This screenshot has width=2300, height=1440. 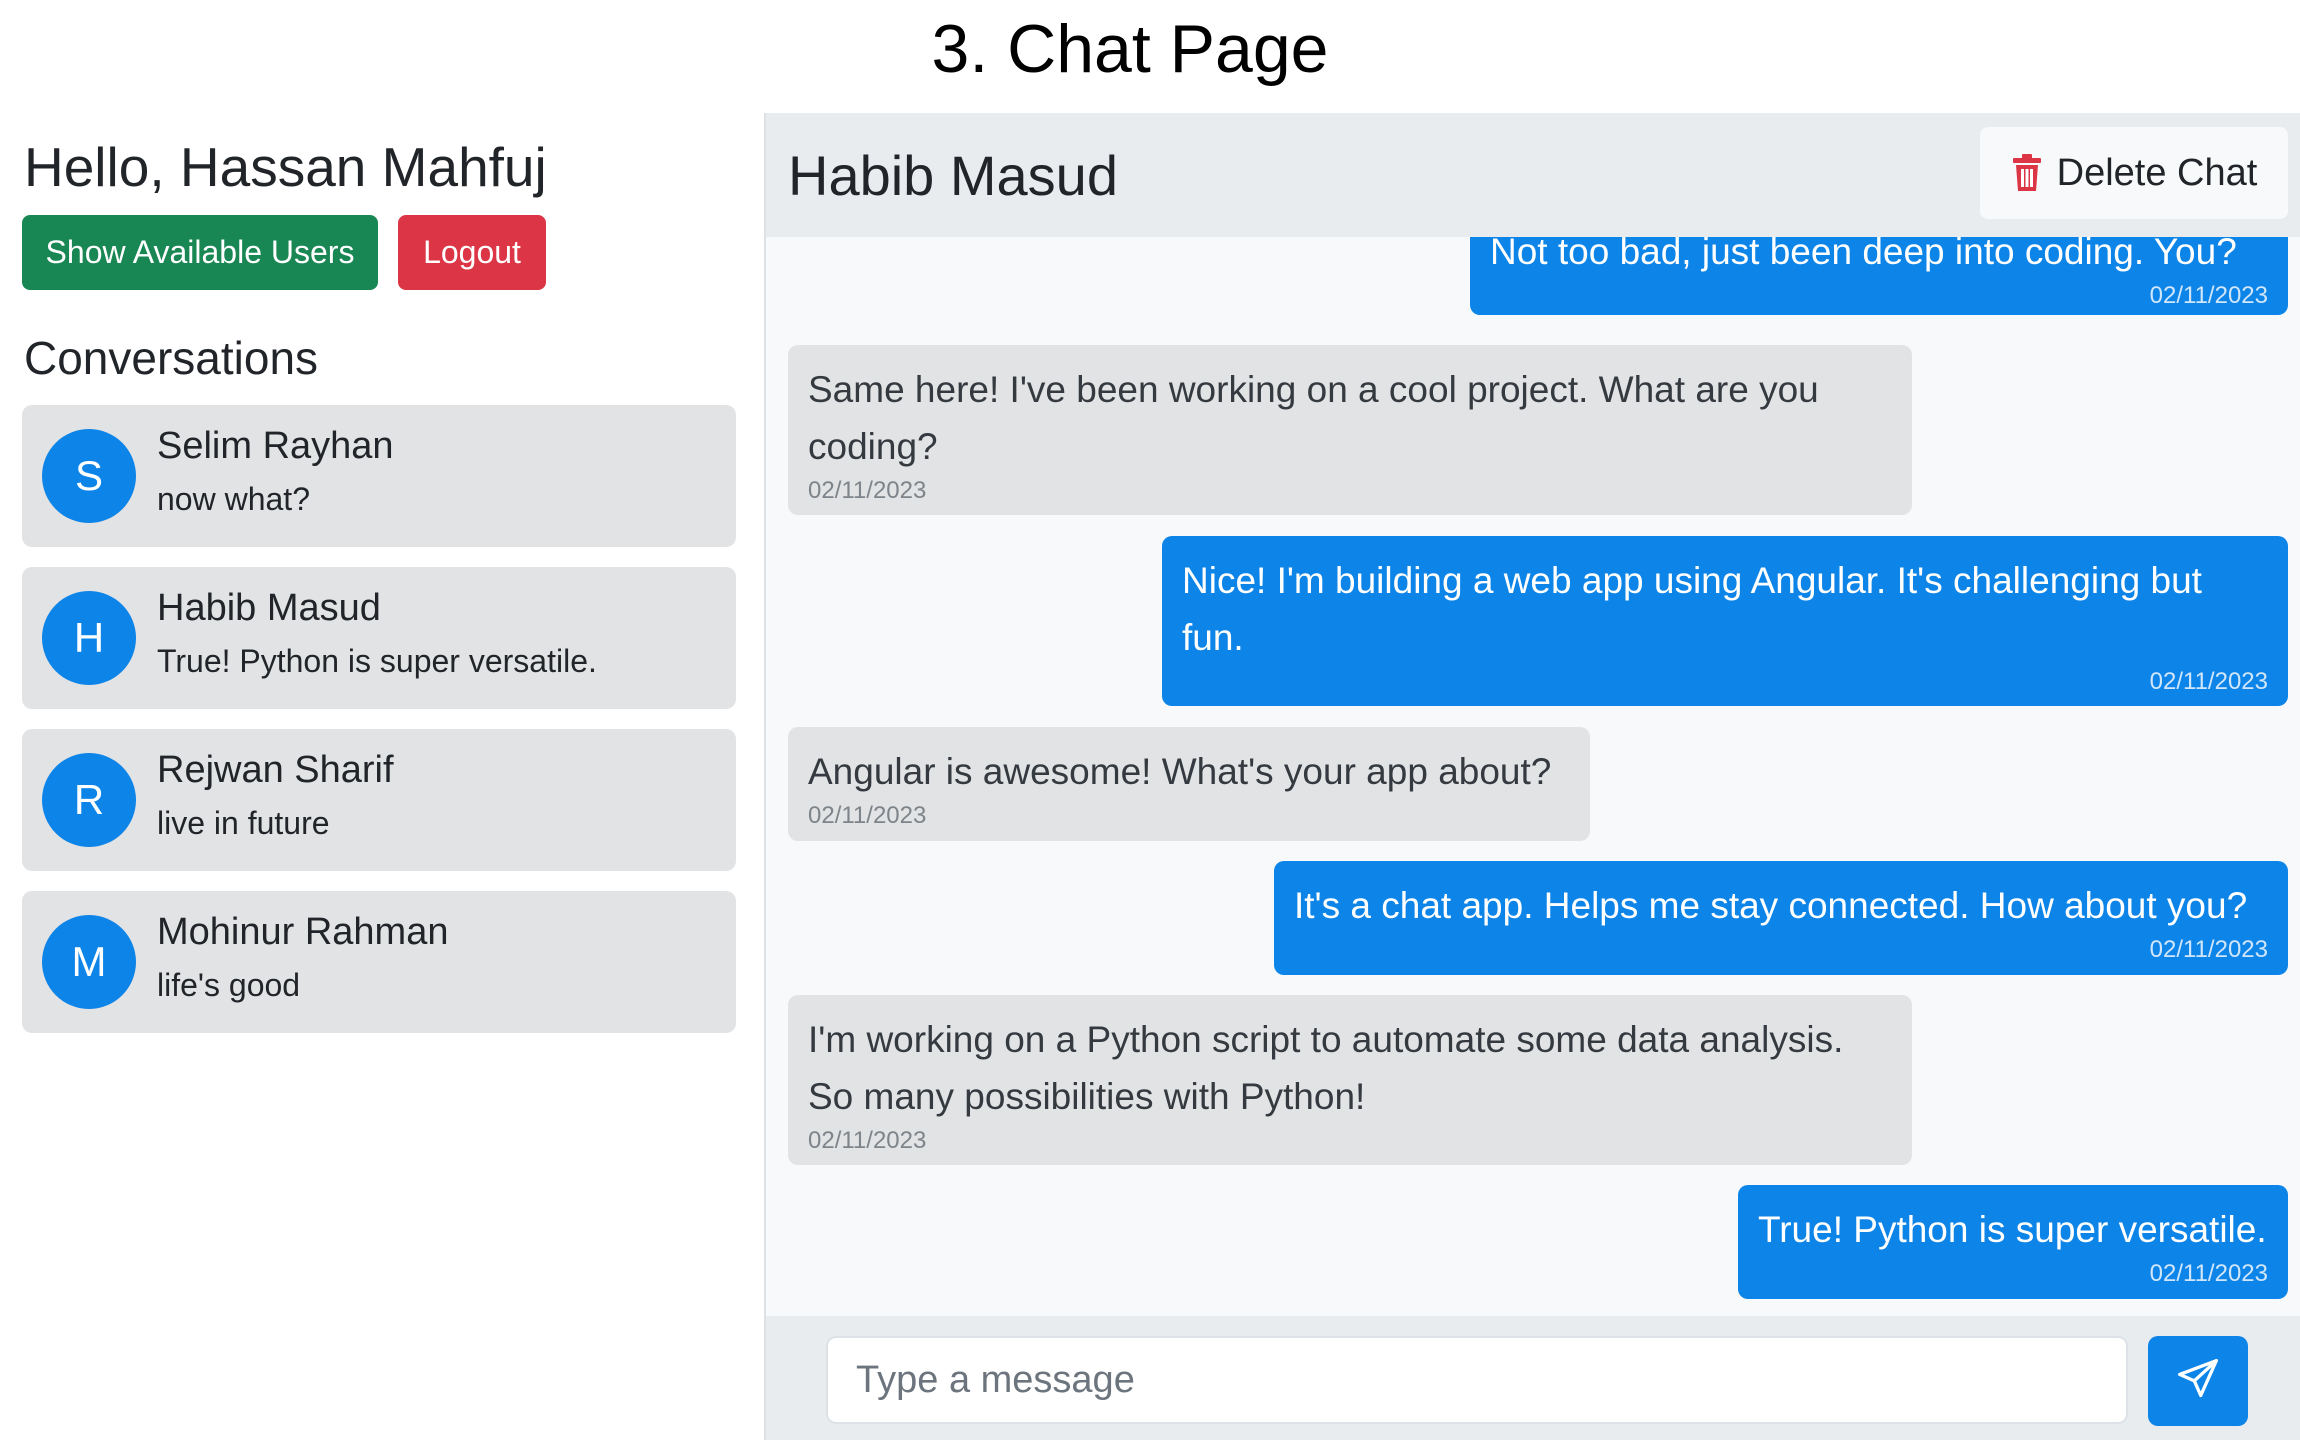 I want to click on message-text: True! Python is super versatile., so click(x=2012, y=1229).